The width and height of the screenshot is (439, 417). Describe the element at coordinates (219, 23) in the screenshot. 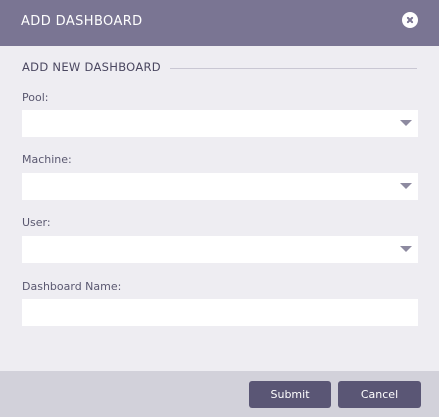

I see `dialog-header: ADD DASHBOARD` at that location.